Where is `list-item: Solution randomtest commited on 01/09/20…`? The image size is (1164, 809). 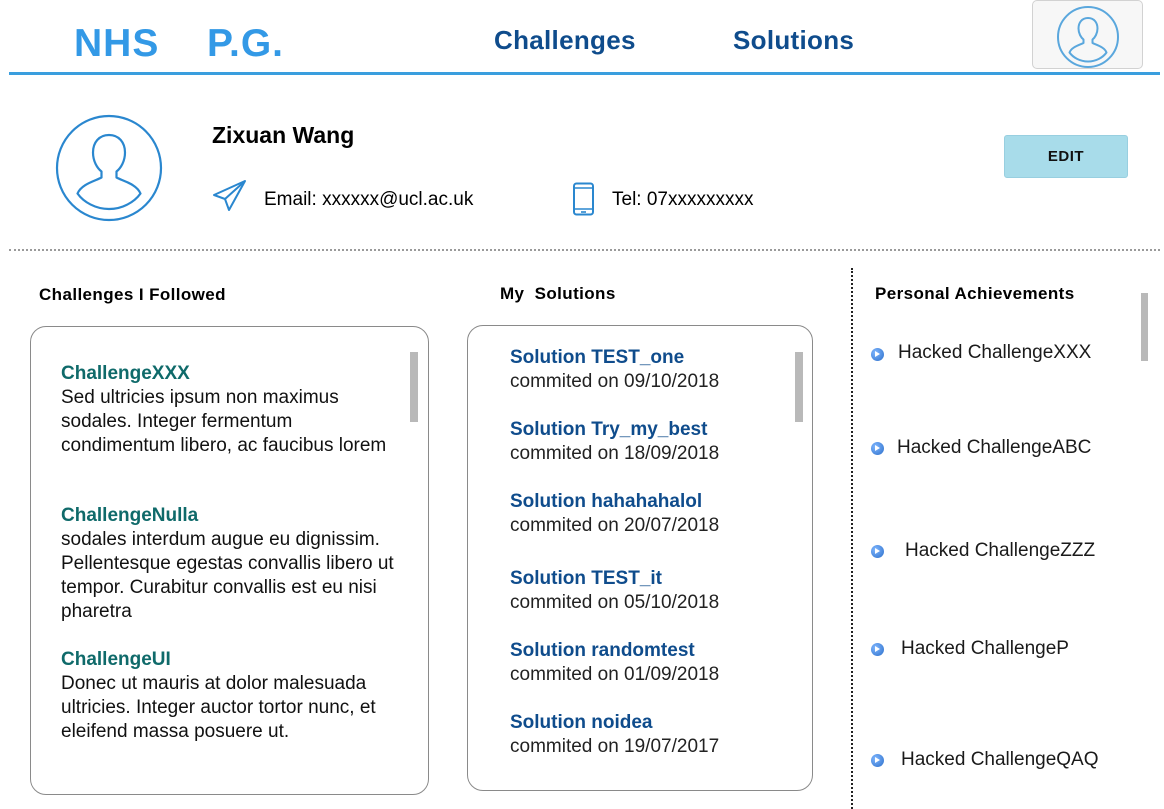 list-item: Solution randomtest commited on 01/09/20… is located at coordinates (650, 663).